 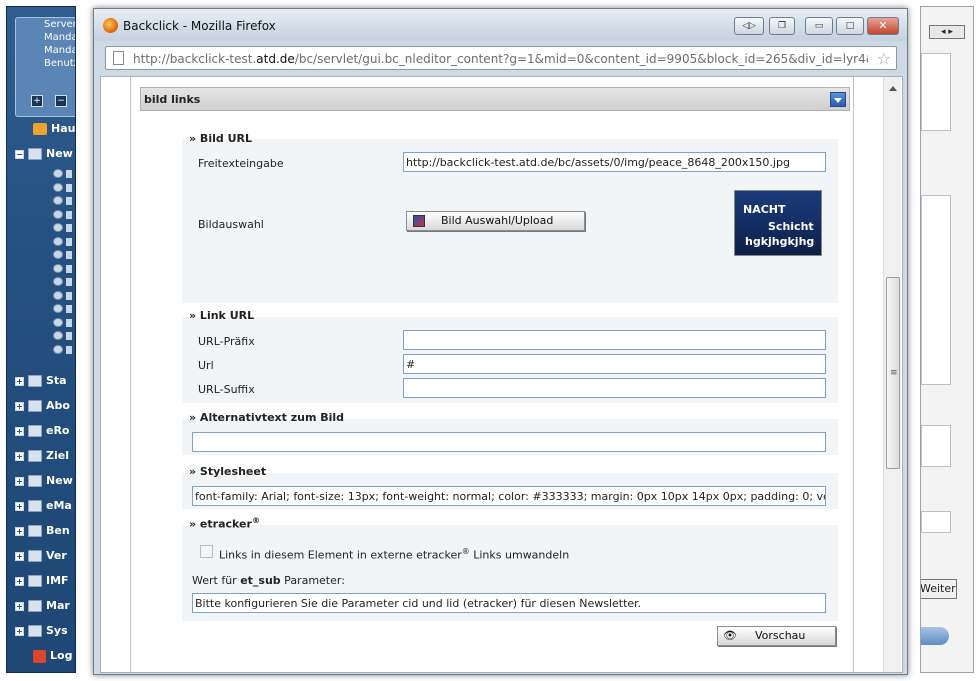 What do you see at coordinates (57, 630) in the screenshot?
I see `nav-item-label: Sys` at bounding box center [57, 630].